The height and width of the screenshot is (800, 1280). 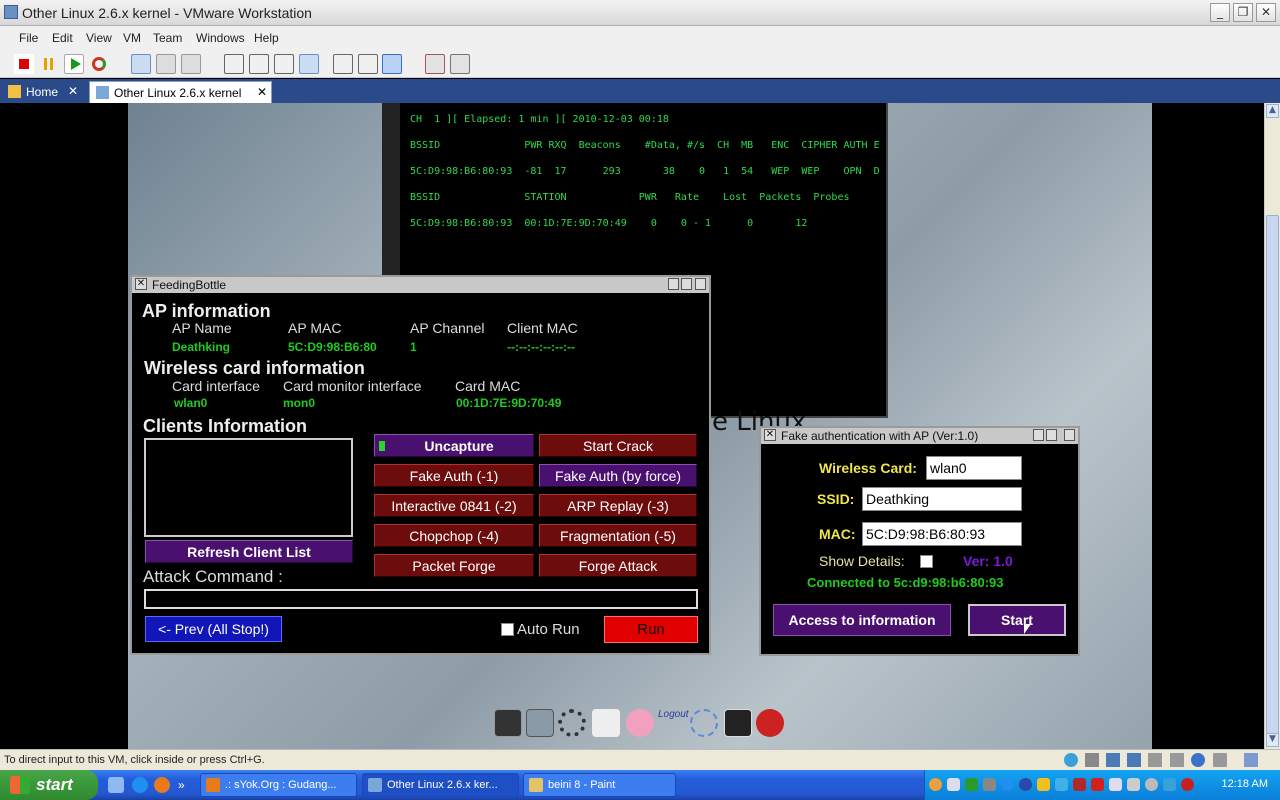 What do you see at coordinates (262, 92) in the screenshot?
I see `tab-linux-vm-close-icon: ✕` at bounding box center [262, 92].